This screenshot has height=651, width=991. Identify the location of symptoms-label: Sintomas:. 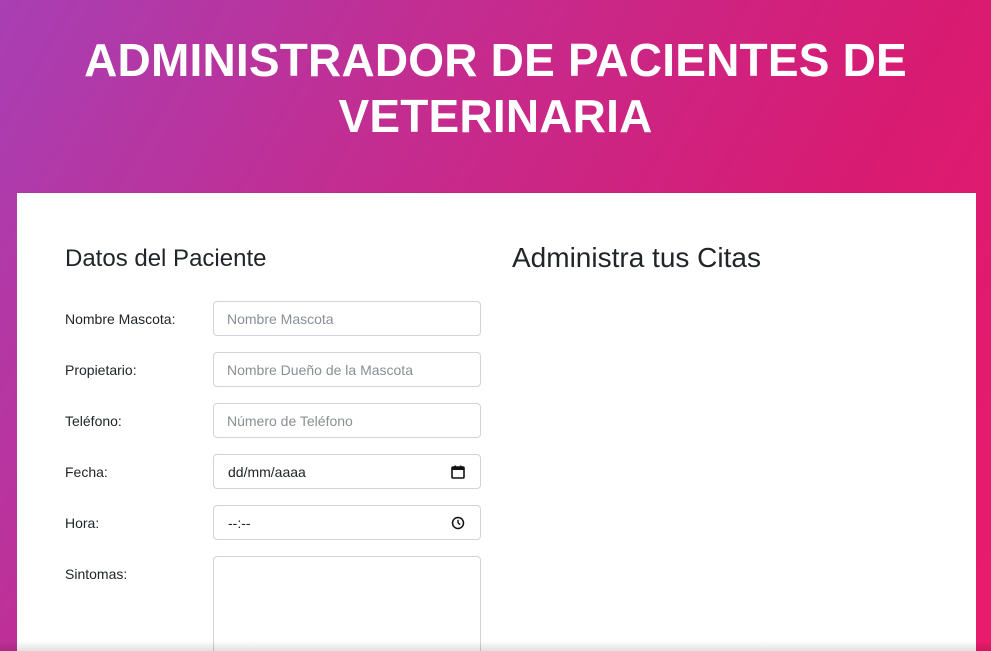
(96, 574).